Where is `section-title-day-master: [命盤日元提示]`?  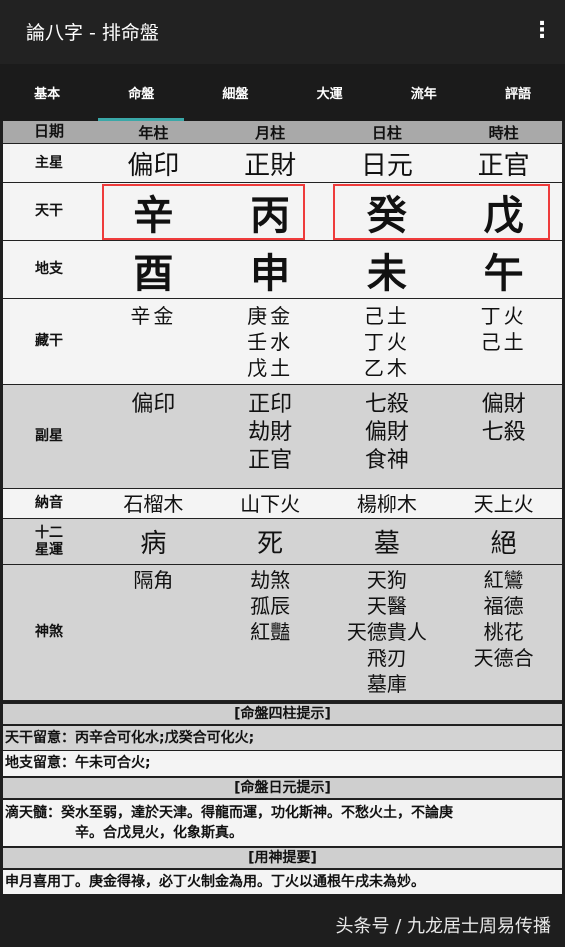
section-title-day-master: [命盤日元提示] is located at coordinates (282, 788).